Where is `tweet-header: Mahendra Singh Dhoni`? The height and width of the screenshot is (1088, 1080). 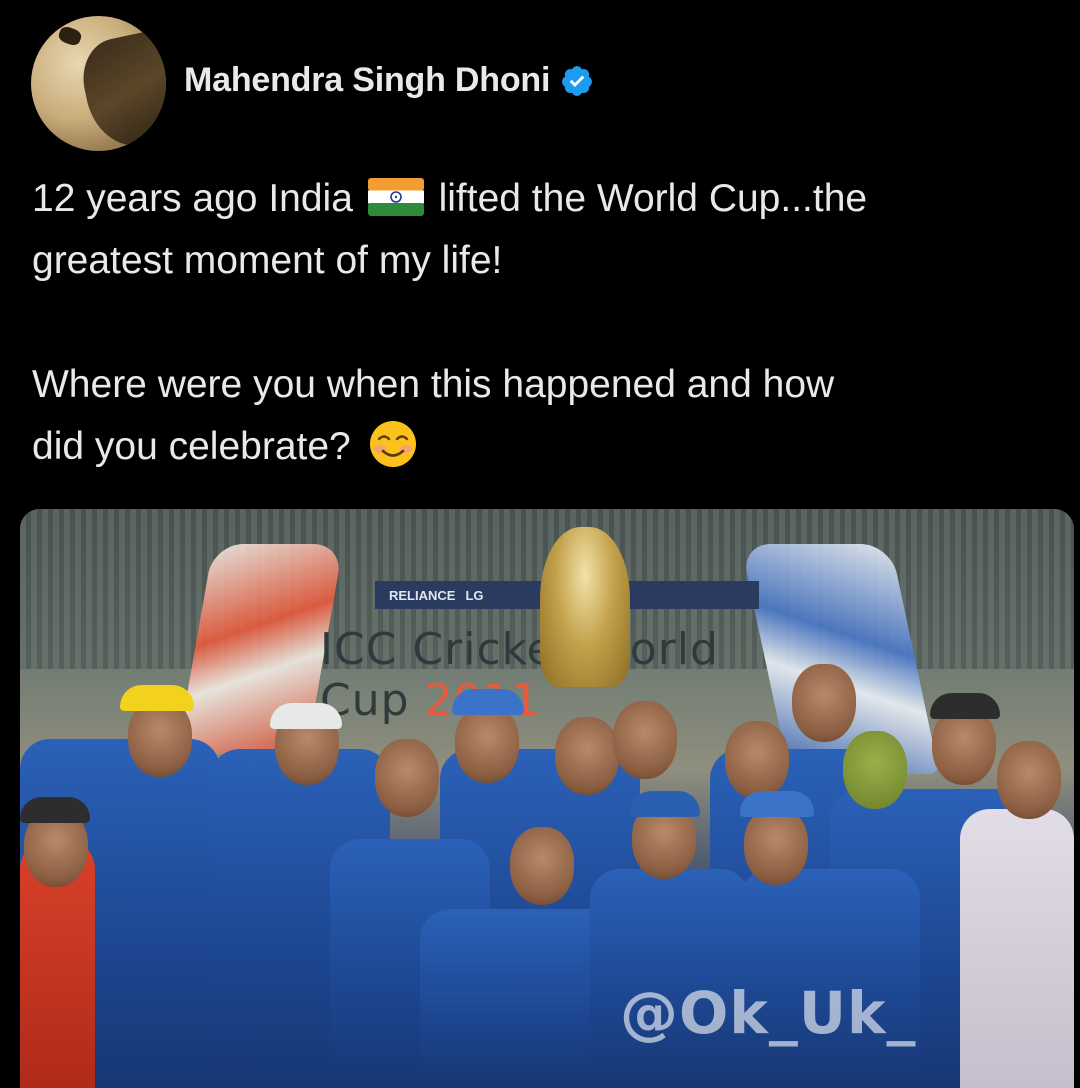
tweet-header: Mahendra Singh Dhoni is located at coordinates (312, 83).